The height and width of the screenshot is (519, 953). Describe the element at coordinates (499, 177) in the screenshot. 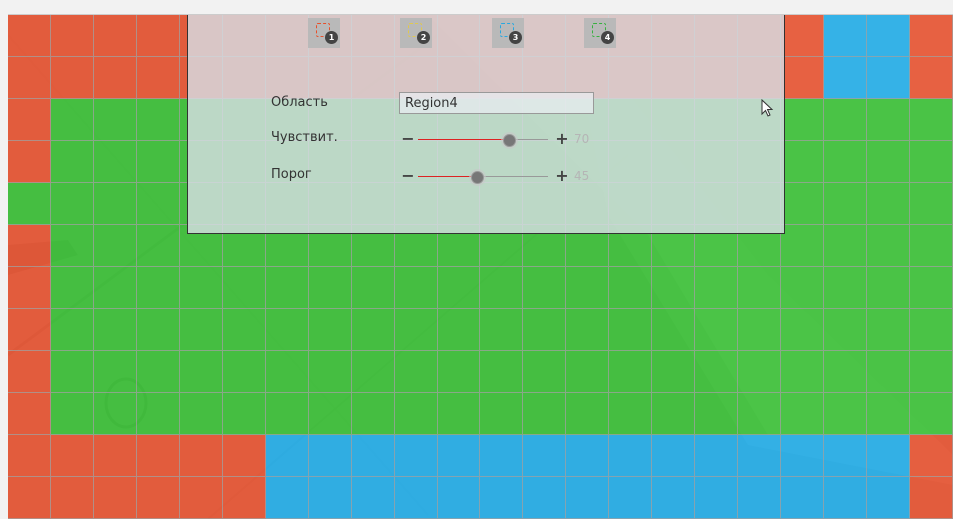

I see `threshold-slider: − + 45` at that location.